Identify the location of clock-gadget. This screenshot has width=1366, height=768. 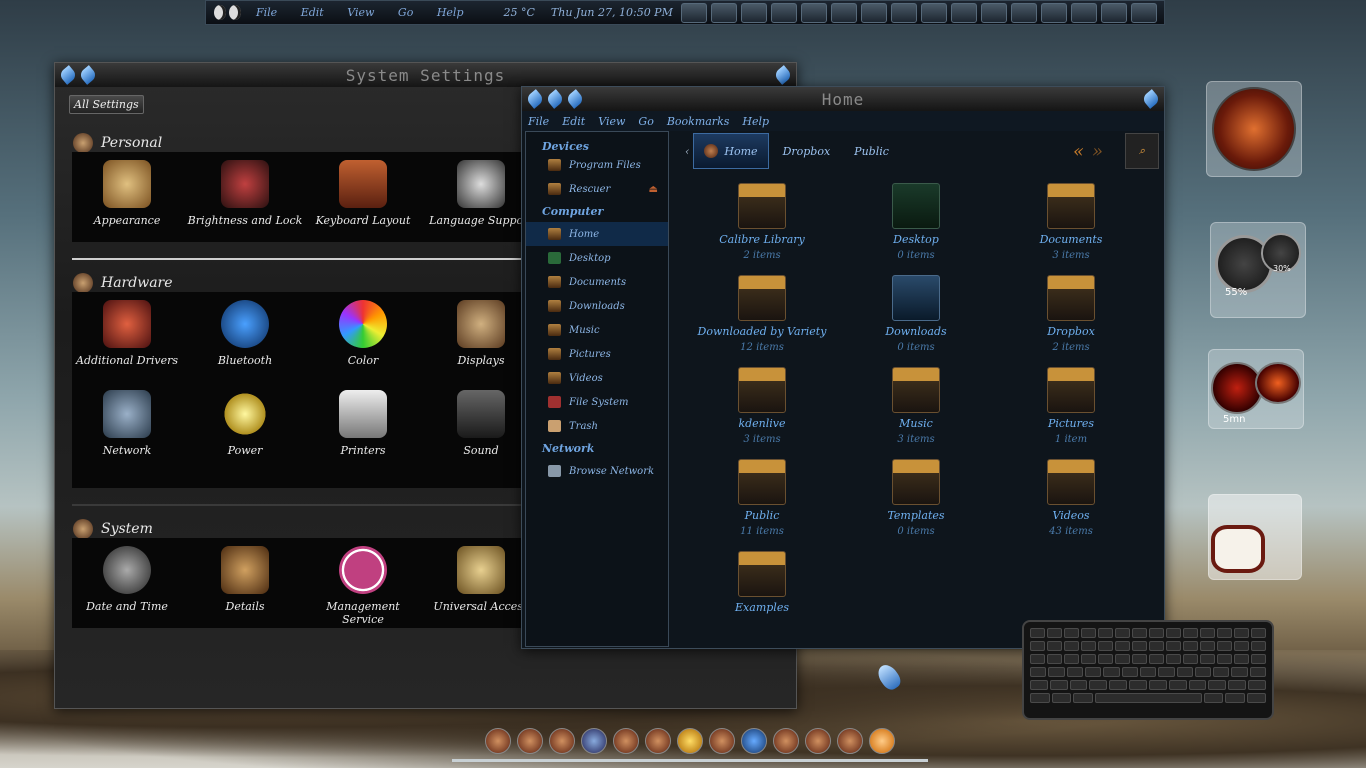
(1254, 129).